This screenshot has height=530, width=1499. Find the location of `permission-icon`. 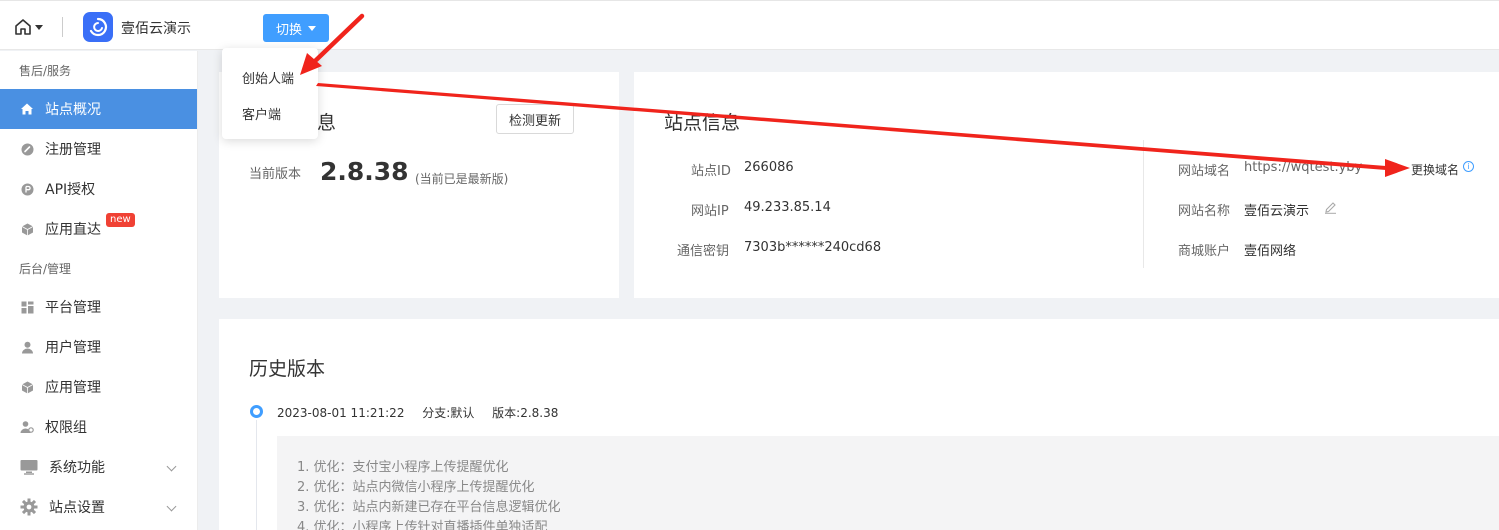

permission-icon is located at coordinates (27, 427).